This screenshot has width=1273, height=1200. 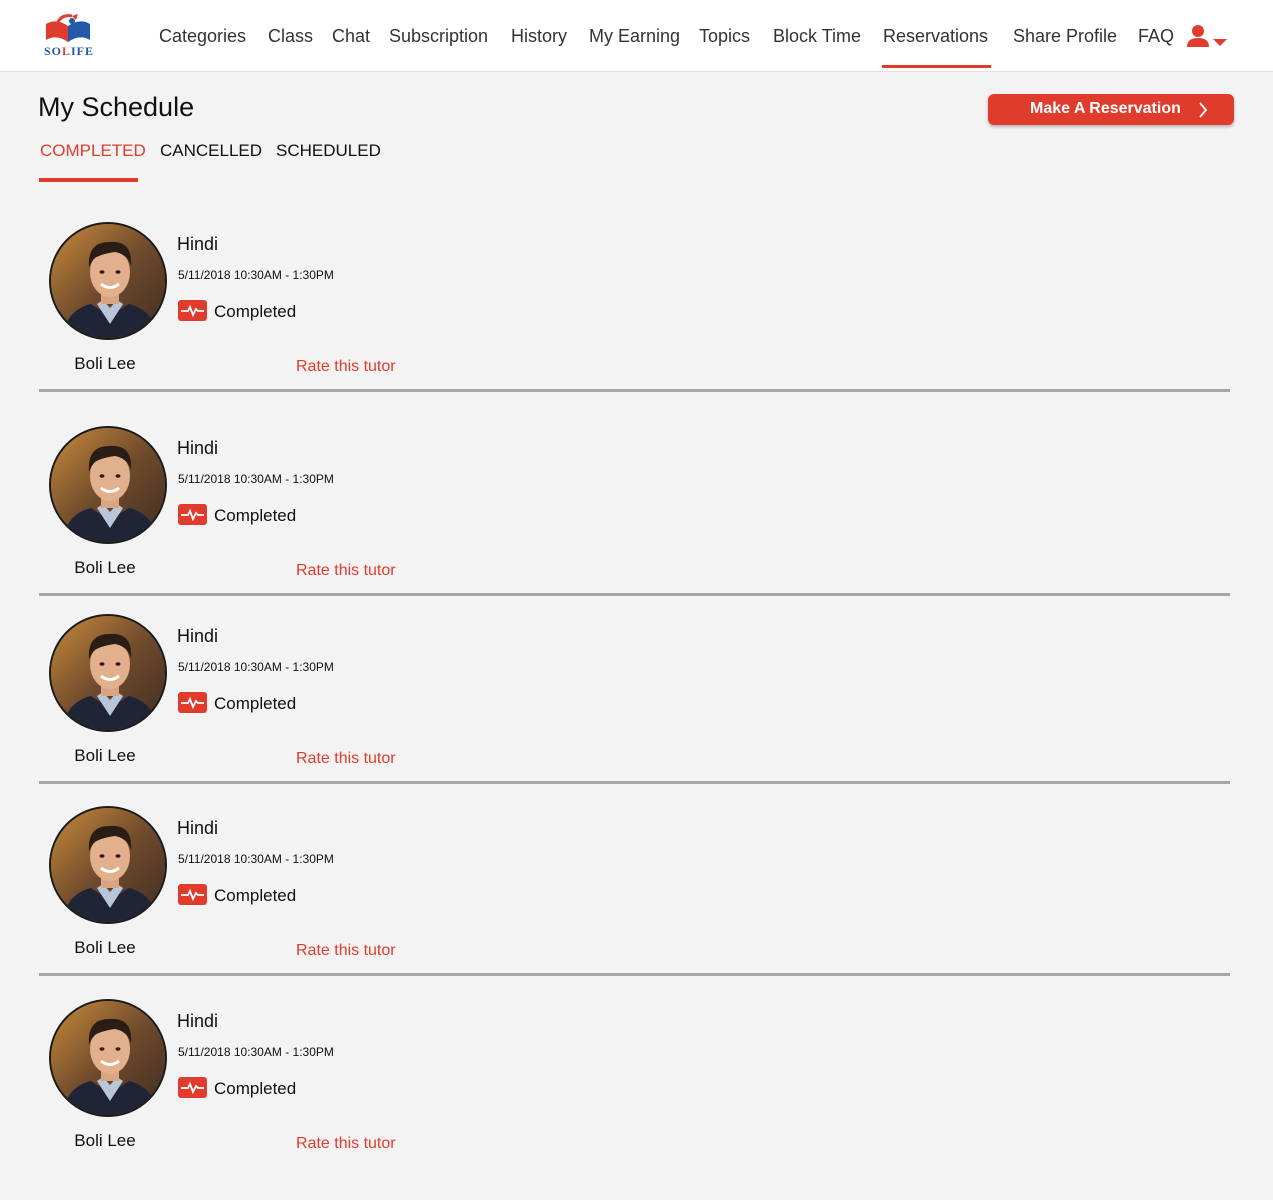 What do you see at coordinates (328, 151) in the screenshot?
I see `tab-scheduled: SCHEDULED` at bounding box center [328, 151].